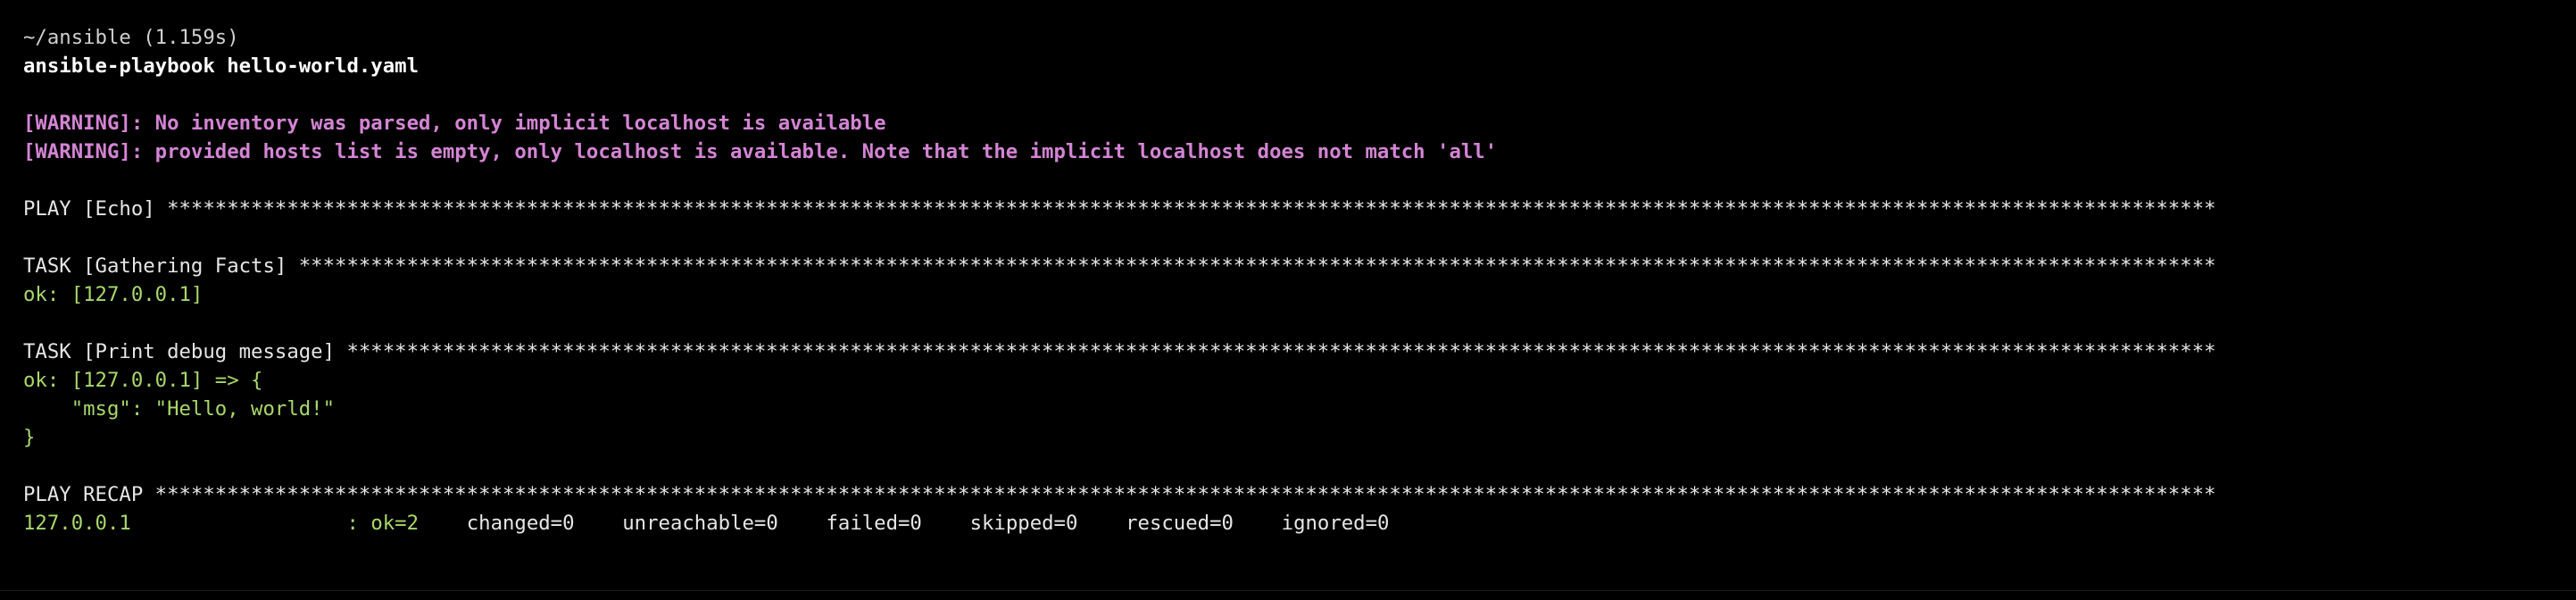 This screenshot has width=2576, height=600. I want to click on recap-changed-count: changed=0, so click(520, 524).